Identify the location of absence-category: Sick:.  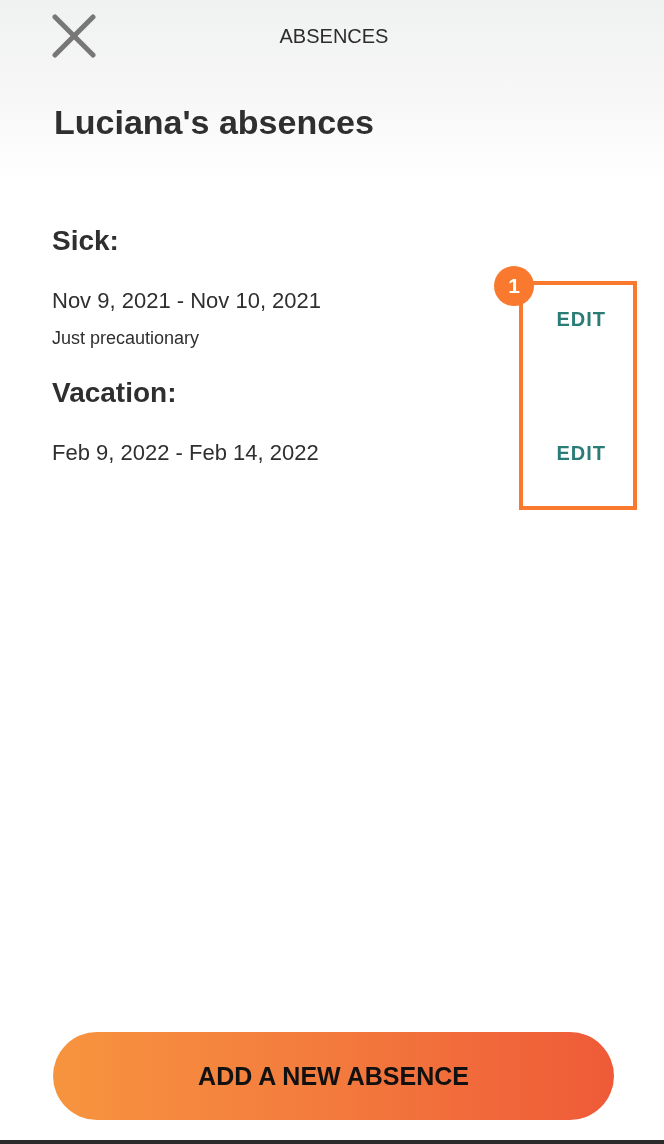
(86, 241).